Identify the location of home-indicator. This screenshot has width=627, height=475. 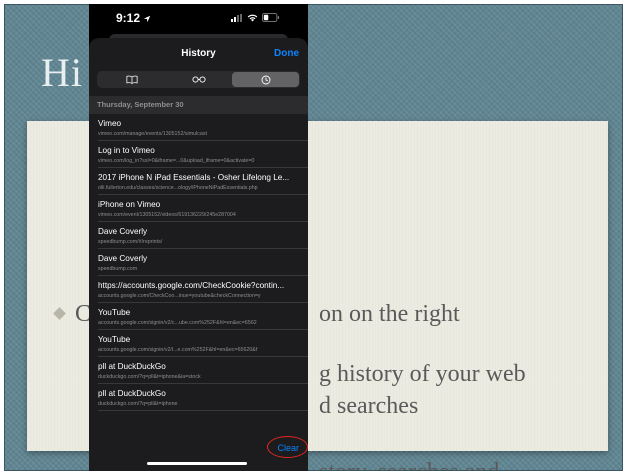
(197, 463).